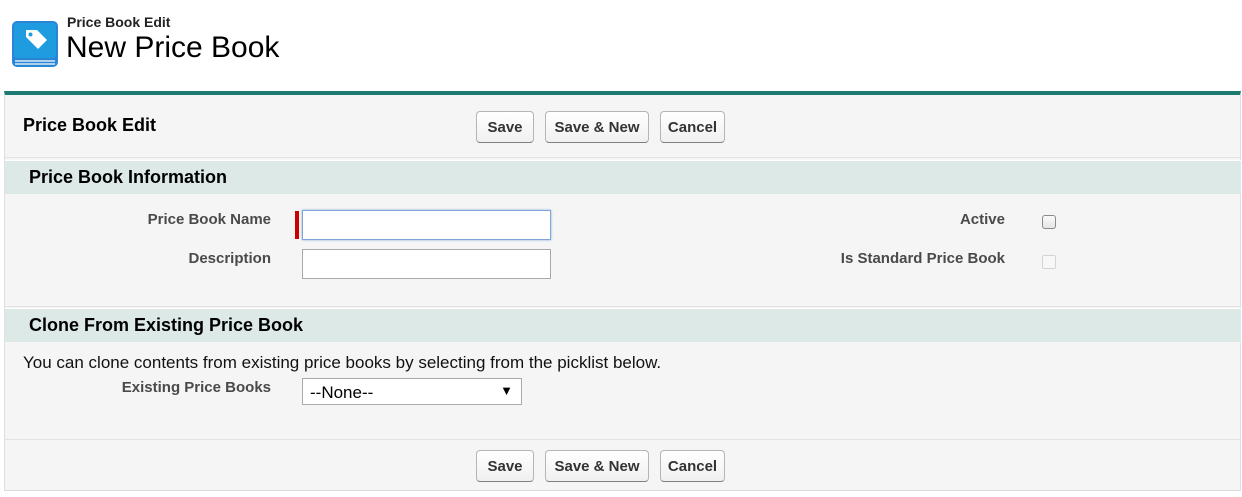 The height and width of the screenshot is (497, 1242). What do you see at coordinates (506, 390) in the screenshot?
I see `dropdown-arrow-icon: ▼` at bounding box center [506, 390].